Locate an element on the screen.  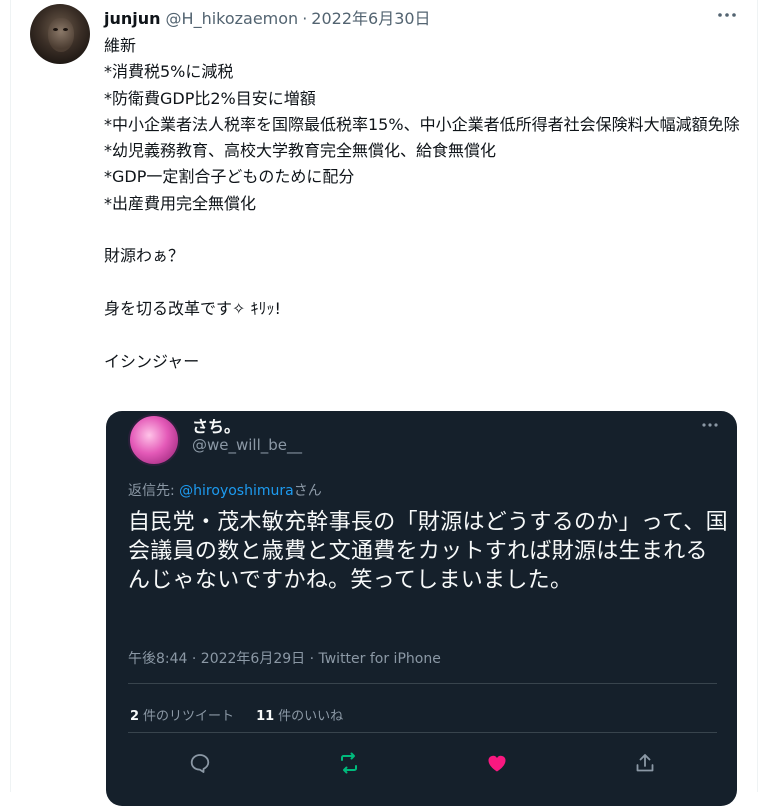
reply-prefix: 返信先: is located at coordinates (154, 491).